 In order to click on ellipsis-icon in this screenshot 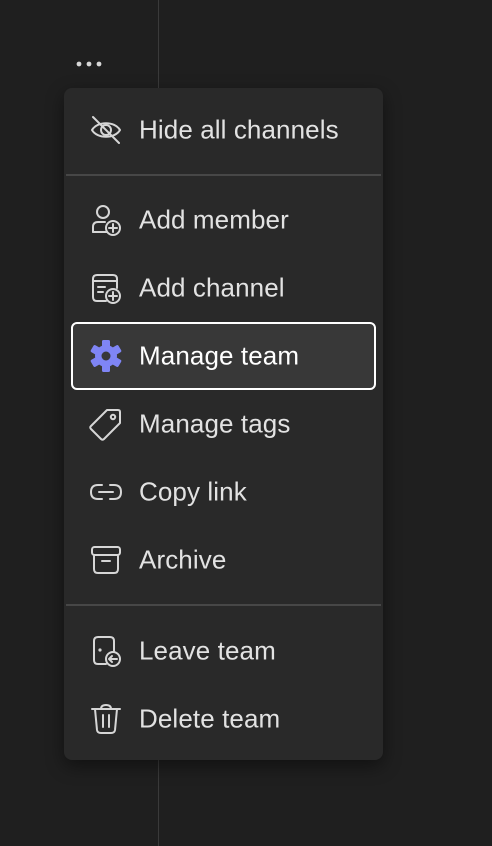, I will do `click(89, 64)`.